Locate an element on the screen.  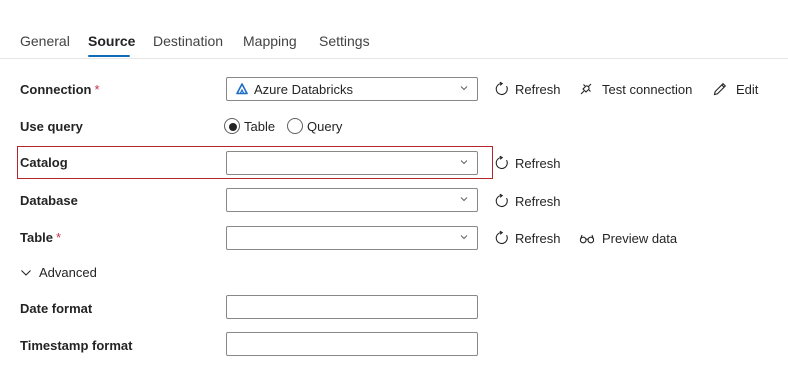
tab-source: Source is located at coordinates (111, 41).